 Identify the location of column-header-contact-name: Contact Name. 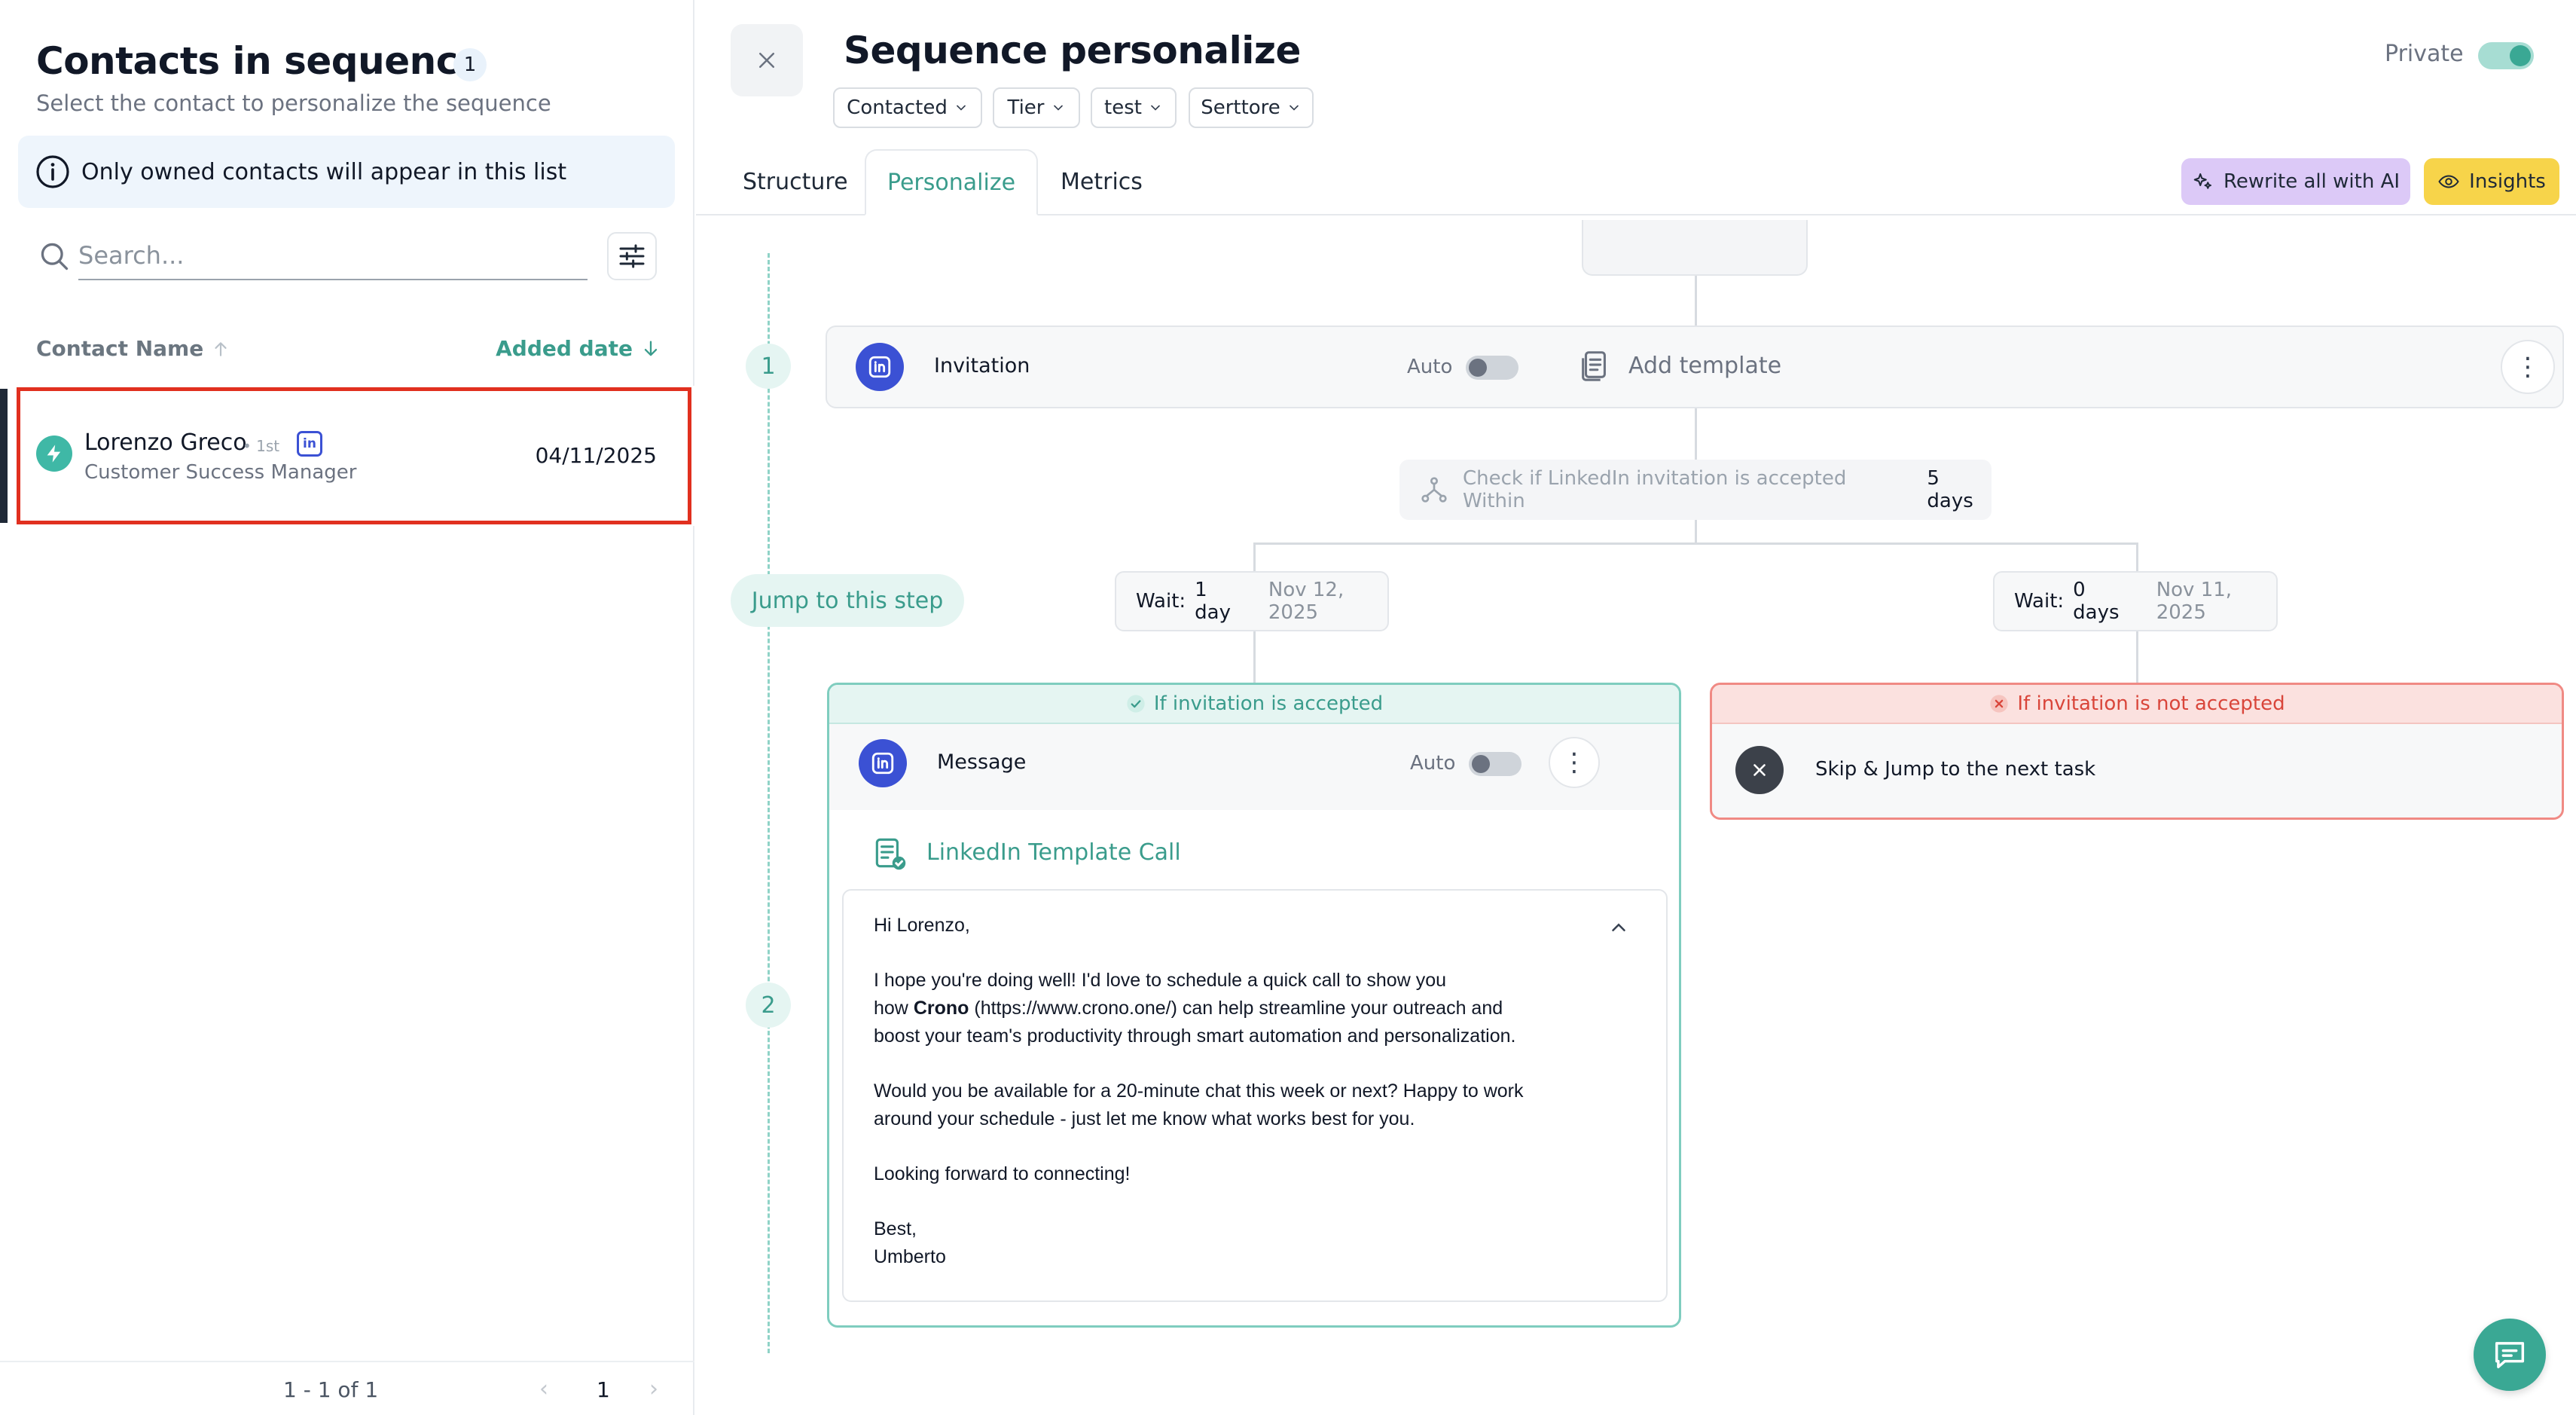
(133, 348).